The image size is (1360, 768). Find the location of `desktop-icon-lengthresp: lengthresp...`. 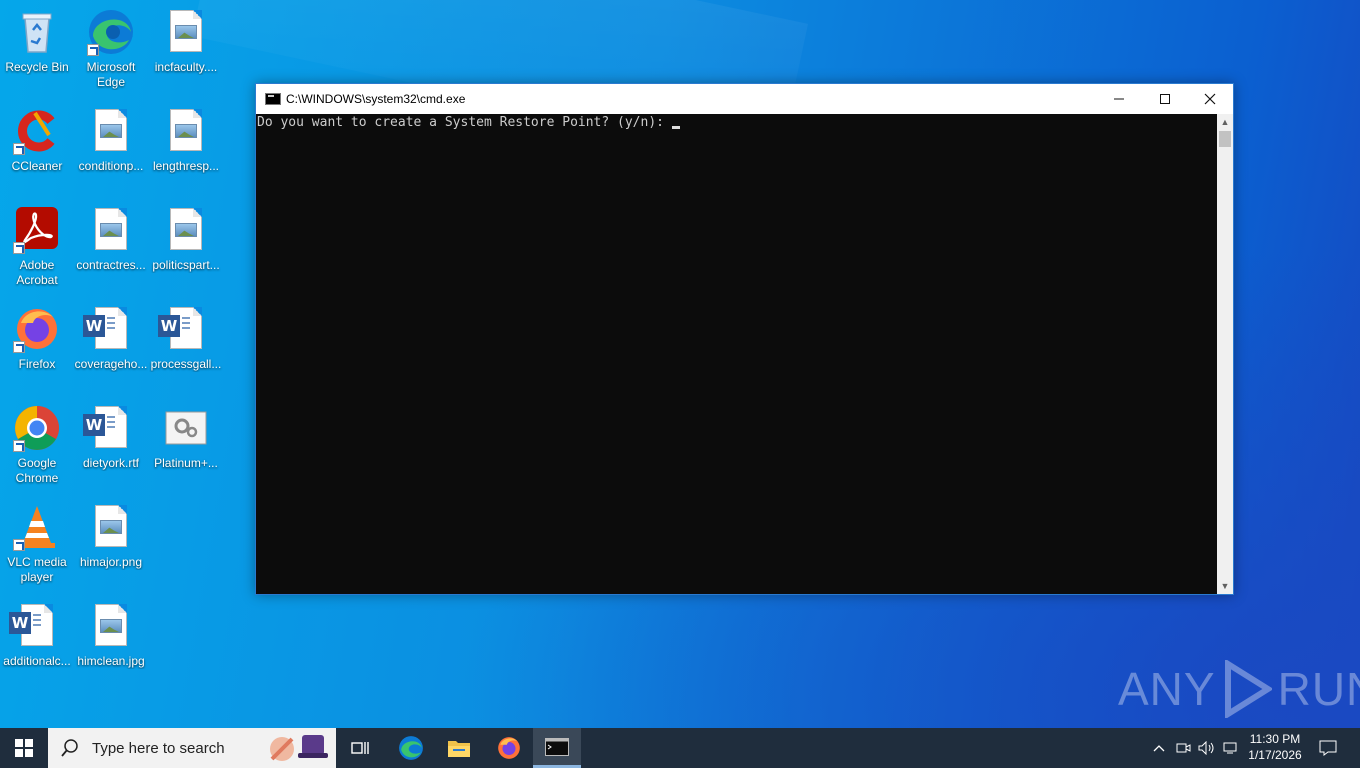

desktop-icon-lengthresp: lengthresp... is located at coordinates (186, 147).